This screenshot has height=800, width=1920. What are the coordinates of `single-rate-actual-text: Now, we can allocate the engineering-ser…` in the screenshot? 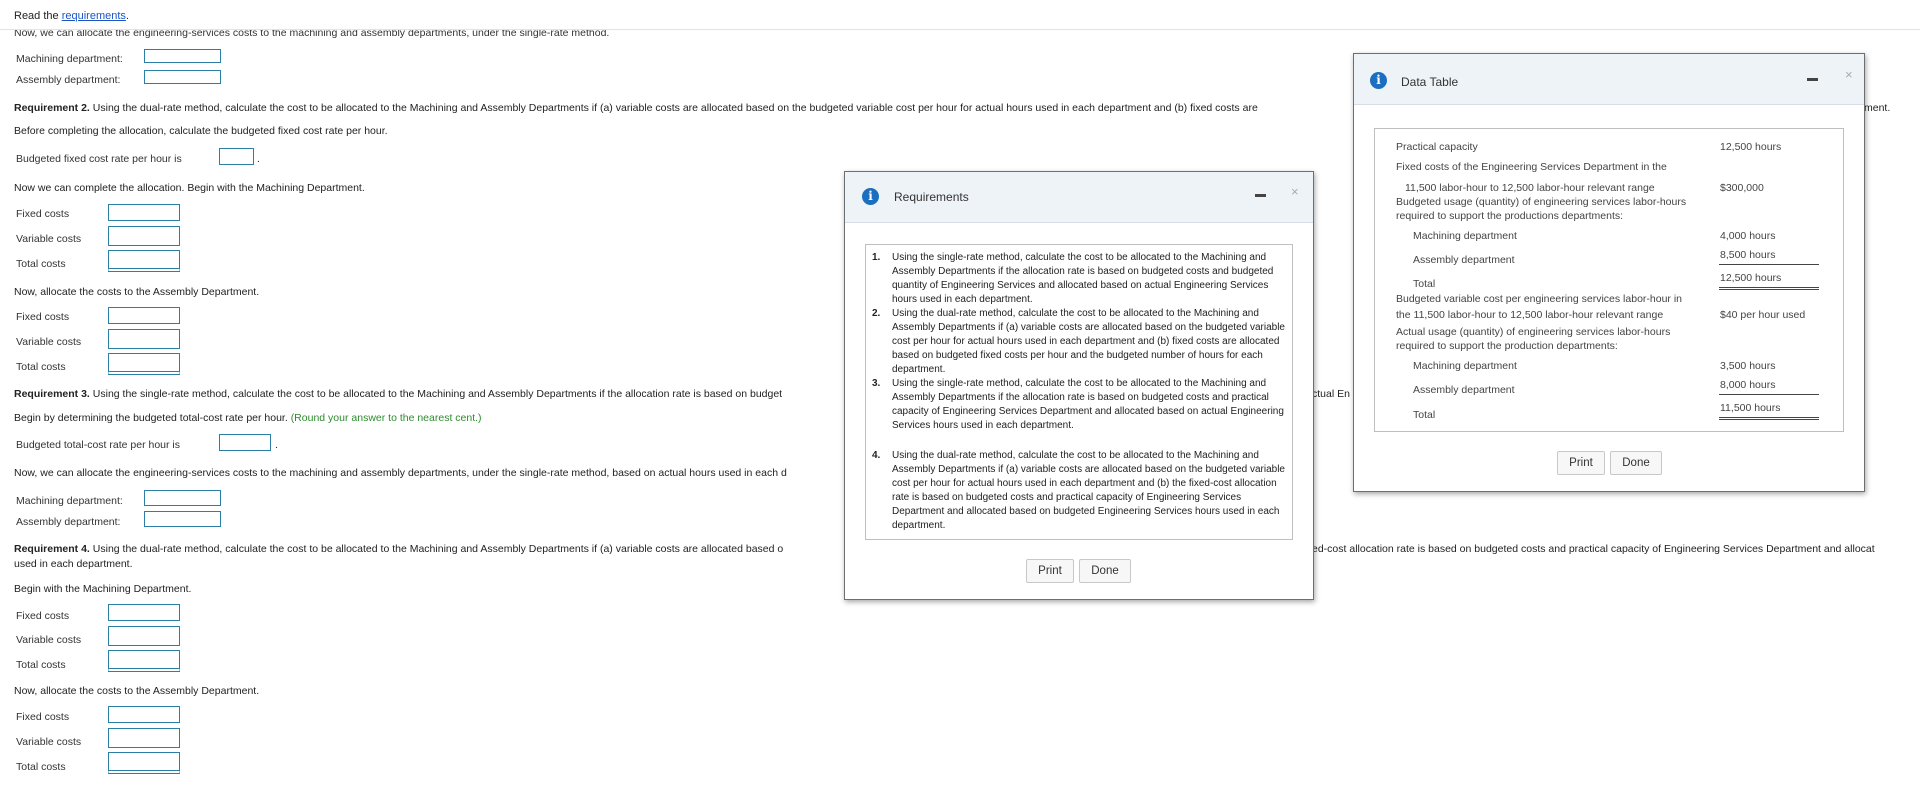 It's located at (400, 473).